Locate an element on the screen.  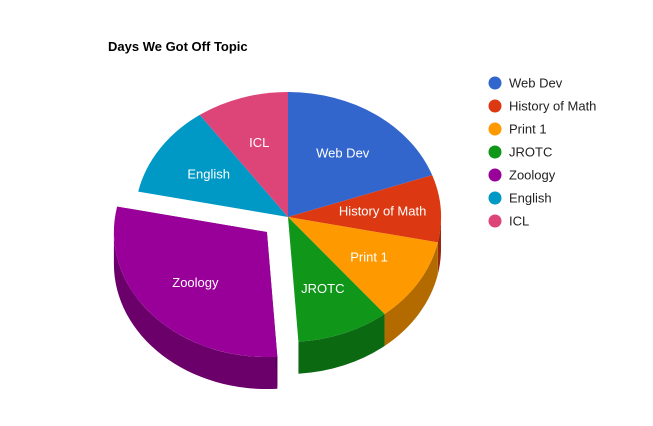
slice-label-history-of-math: History of Math is located at coordinates (382, 211).